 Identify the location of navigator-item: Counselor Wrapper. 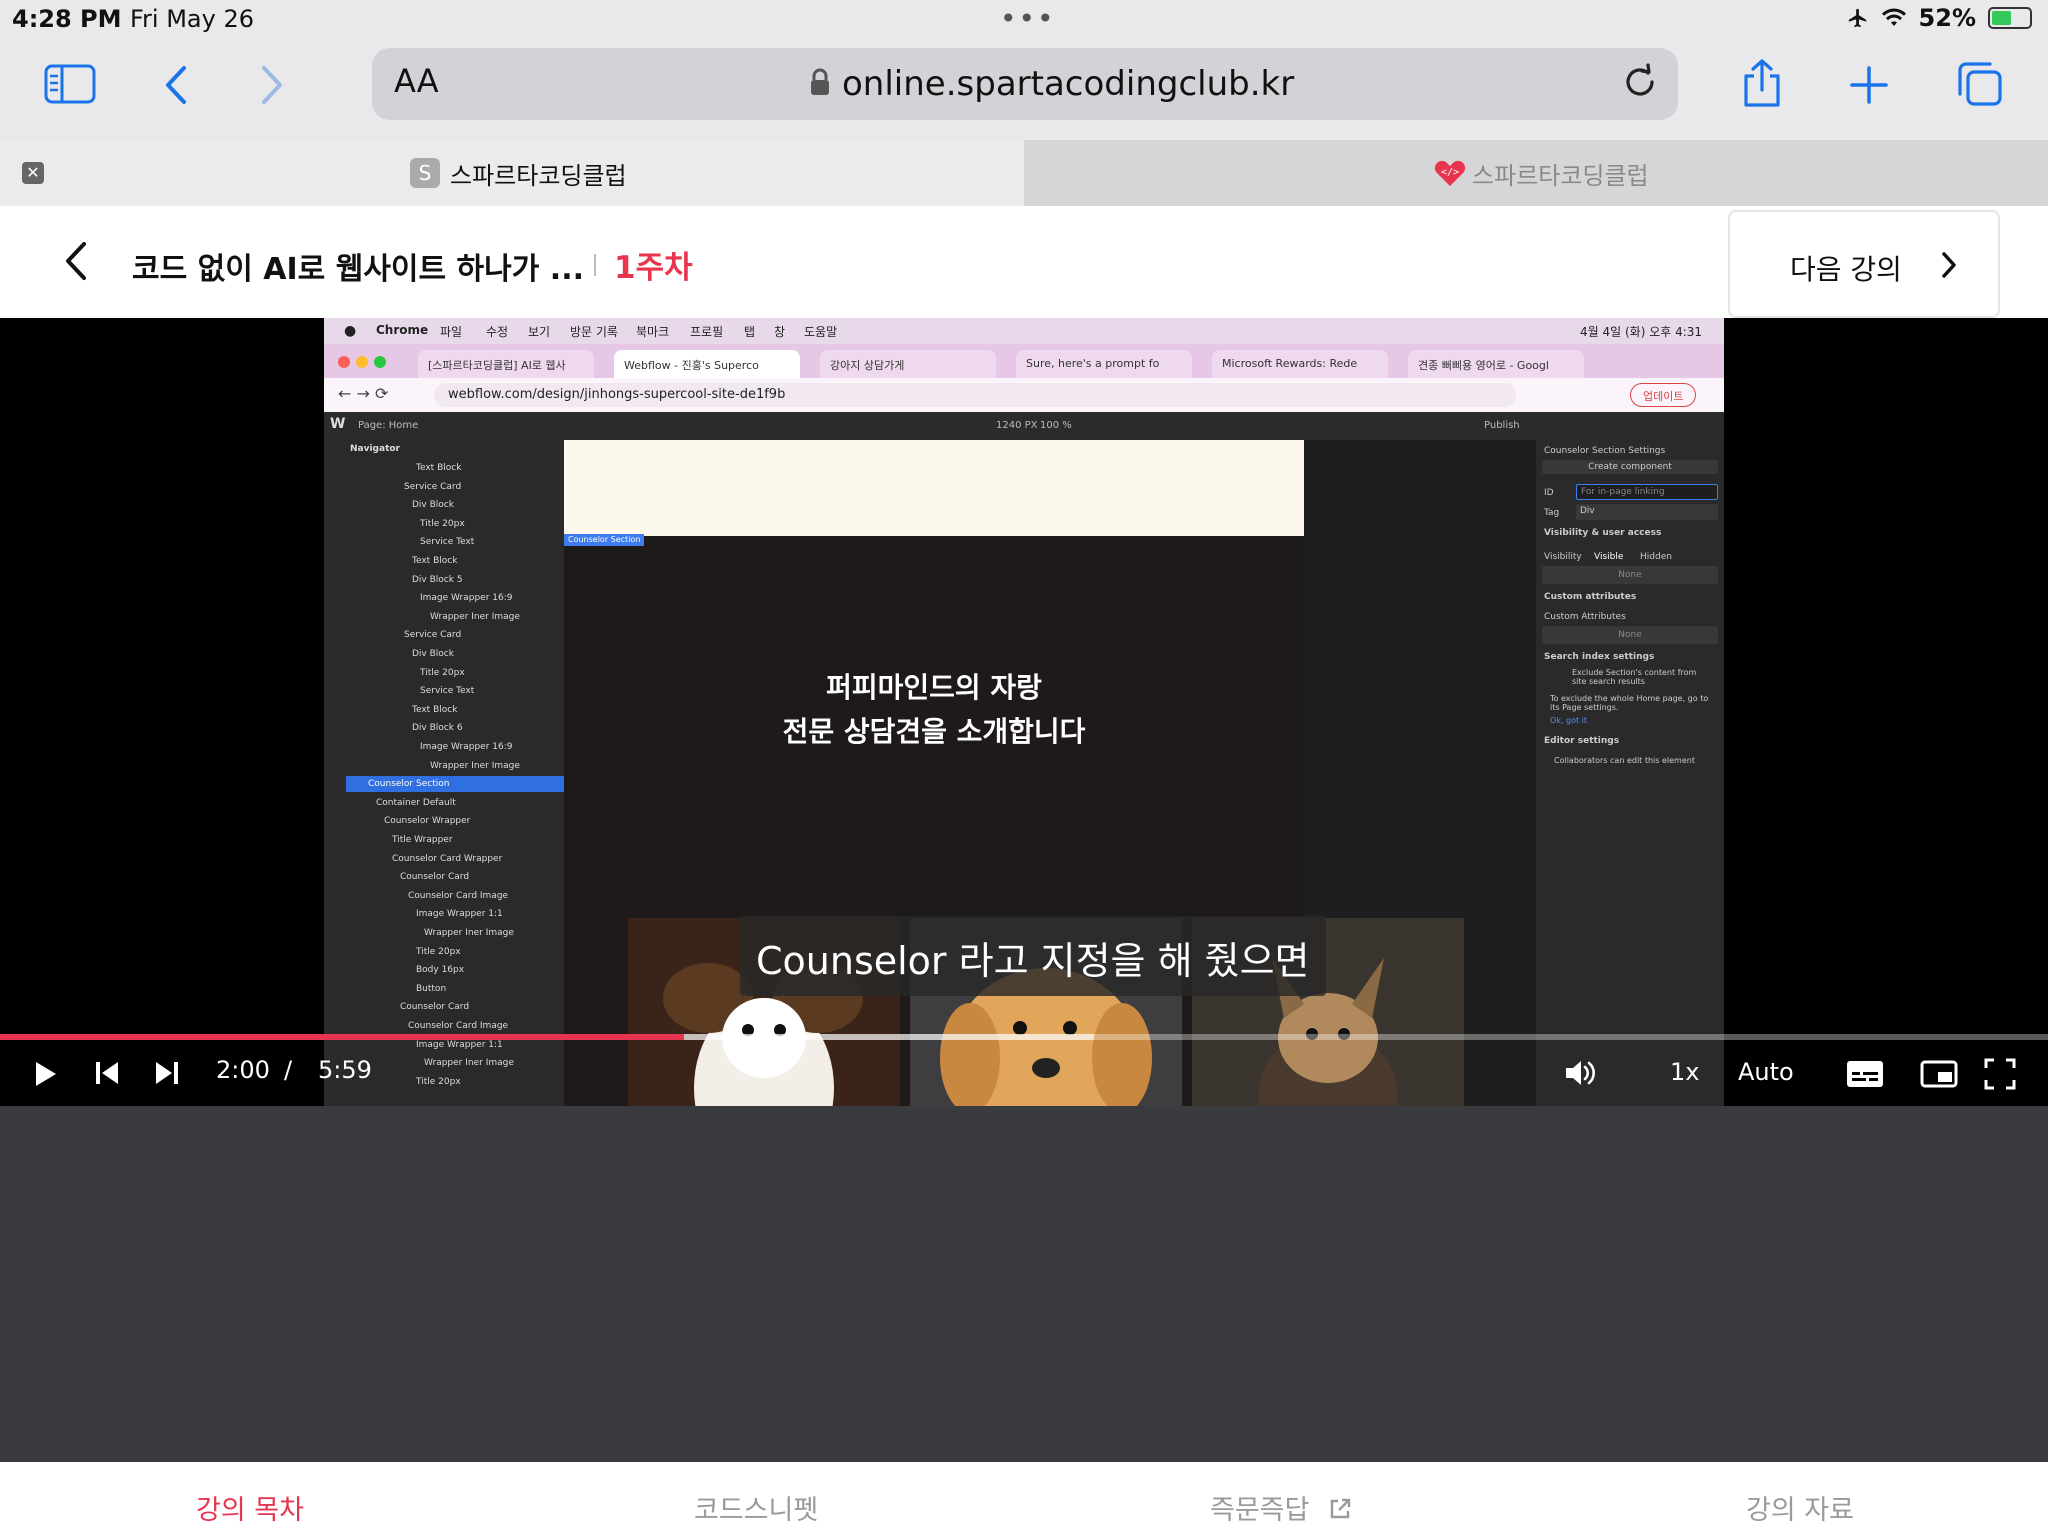
(427, 821).